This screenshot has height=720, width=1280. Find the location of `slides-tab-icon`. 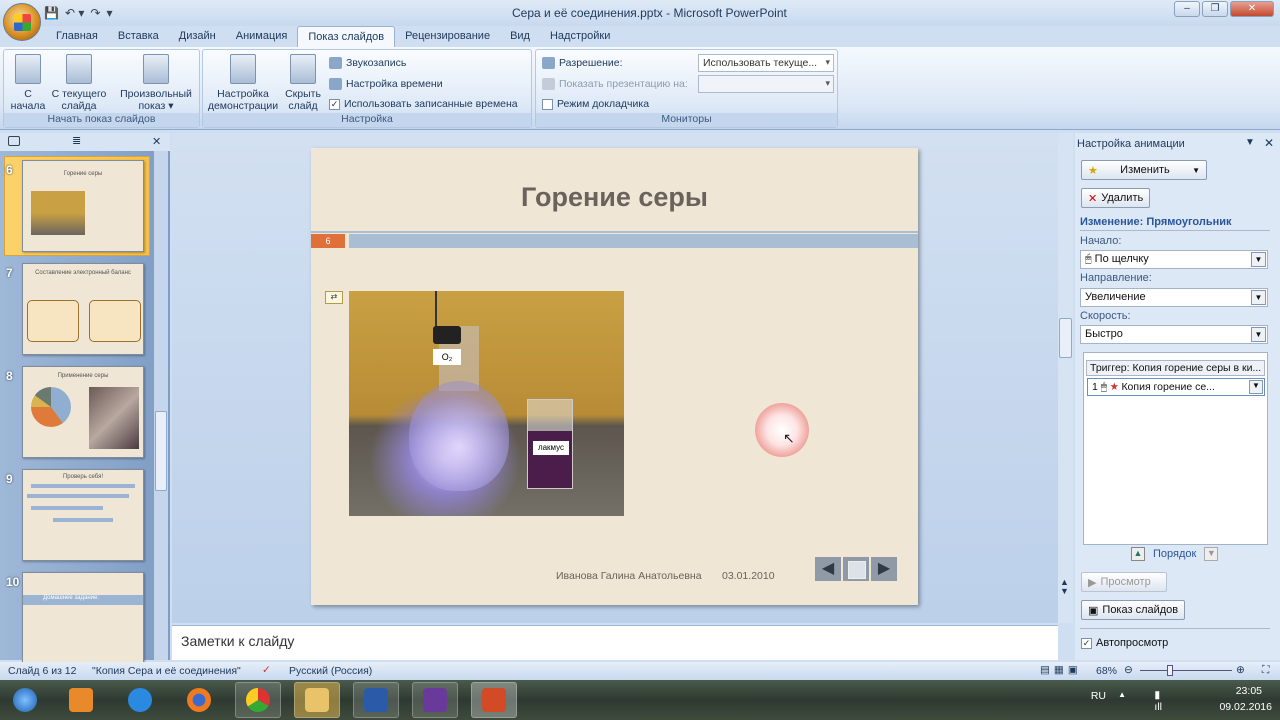

slides-tab-icon is located at coordinates (14, 141).